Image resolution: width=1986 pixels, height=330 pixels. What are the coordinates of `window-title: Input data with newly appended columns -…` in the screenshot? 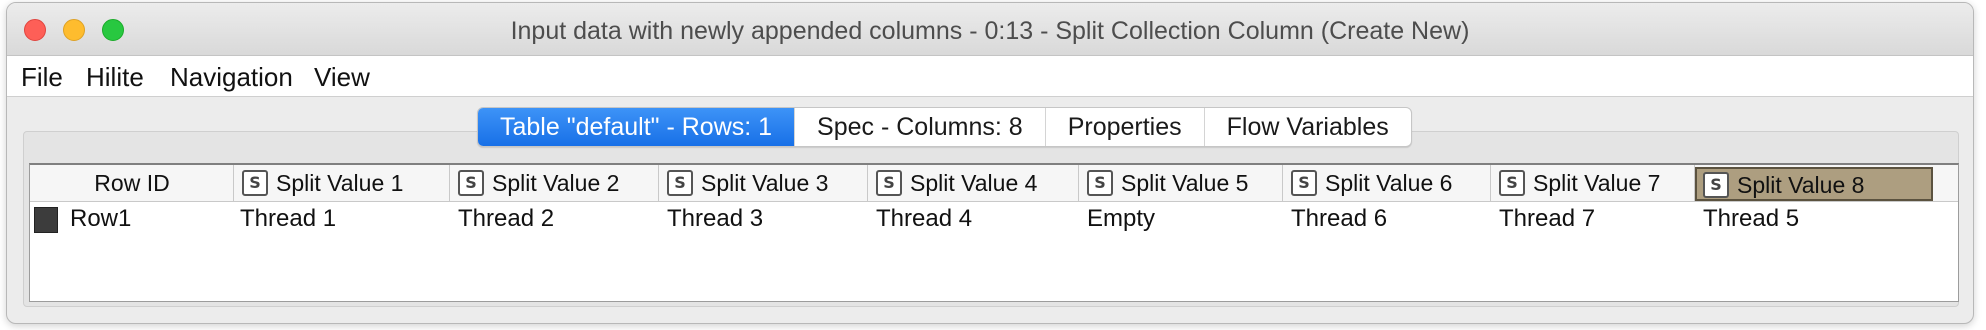 It's located at (990, 31).